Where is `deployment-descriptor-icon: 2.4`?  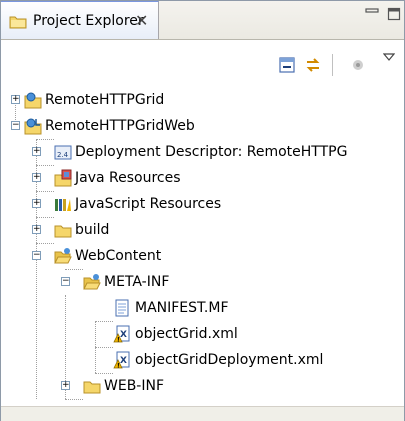
deployment-descriptor-icon: 2.4 is located at coordinates (63, 152).